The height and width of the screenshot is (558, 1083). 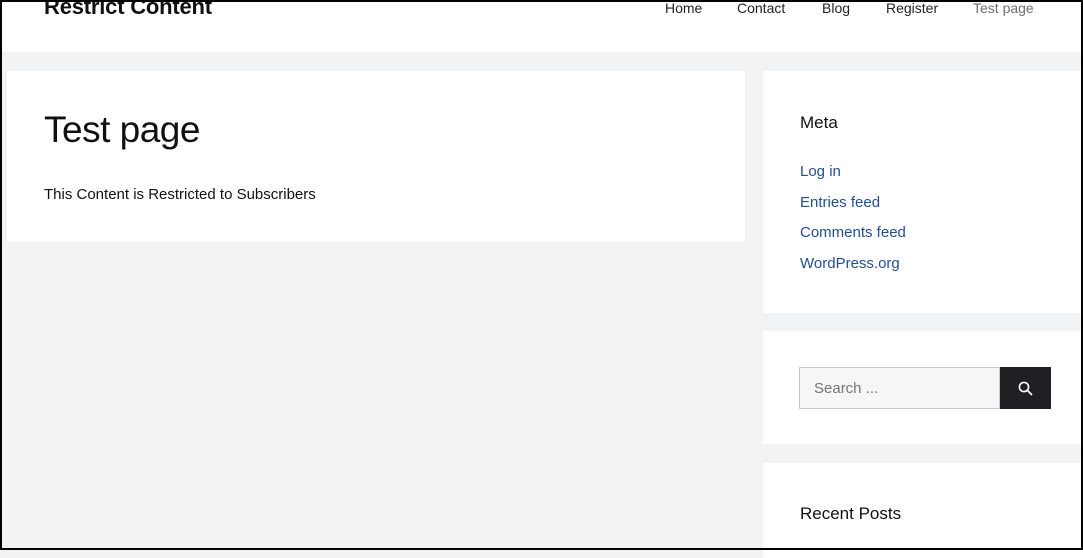 What do you see at coordinates (820, 171) in the screenshot?
I see `login-link: Log in` at bounding box center [820, 171].